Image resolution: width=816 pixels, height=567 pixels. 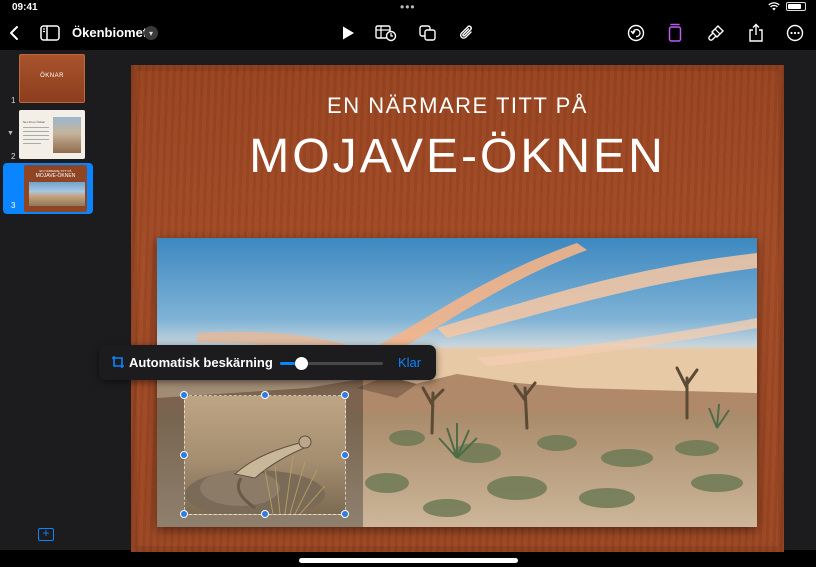 What do you see at coordinates (151, 33) in the screenshot?
I see `chevron-down-icon: ▾` at bounding box center [151, 33].